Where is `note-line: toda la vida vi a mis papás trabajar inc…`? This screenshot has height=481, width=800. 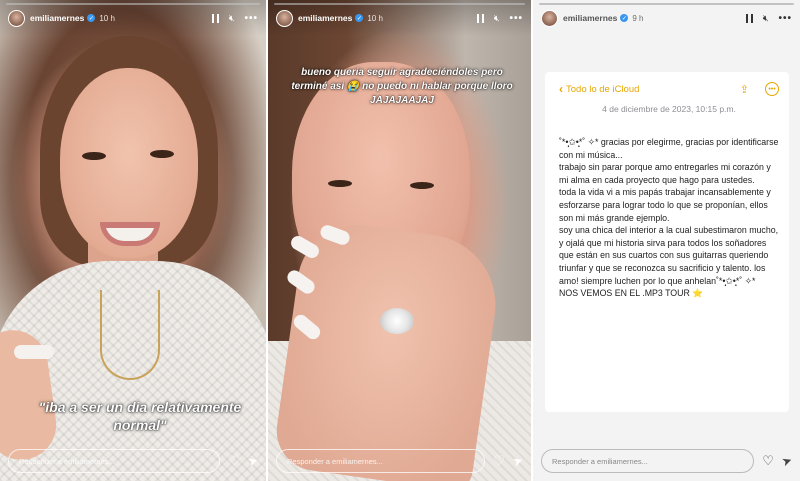
note-line: toda la vida vi a mis papás trabajar inc… is located at coordinates (665, 205).